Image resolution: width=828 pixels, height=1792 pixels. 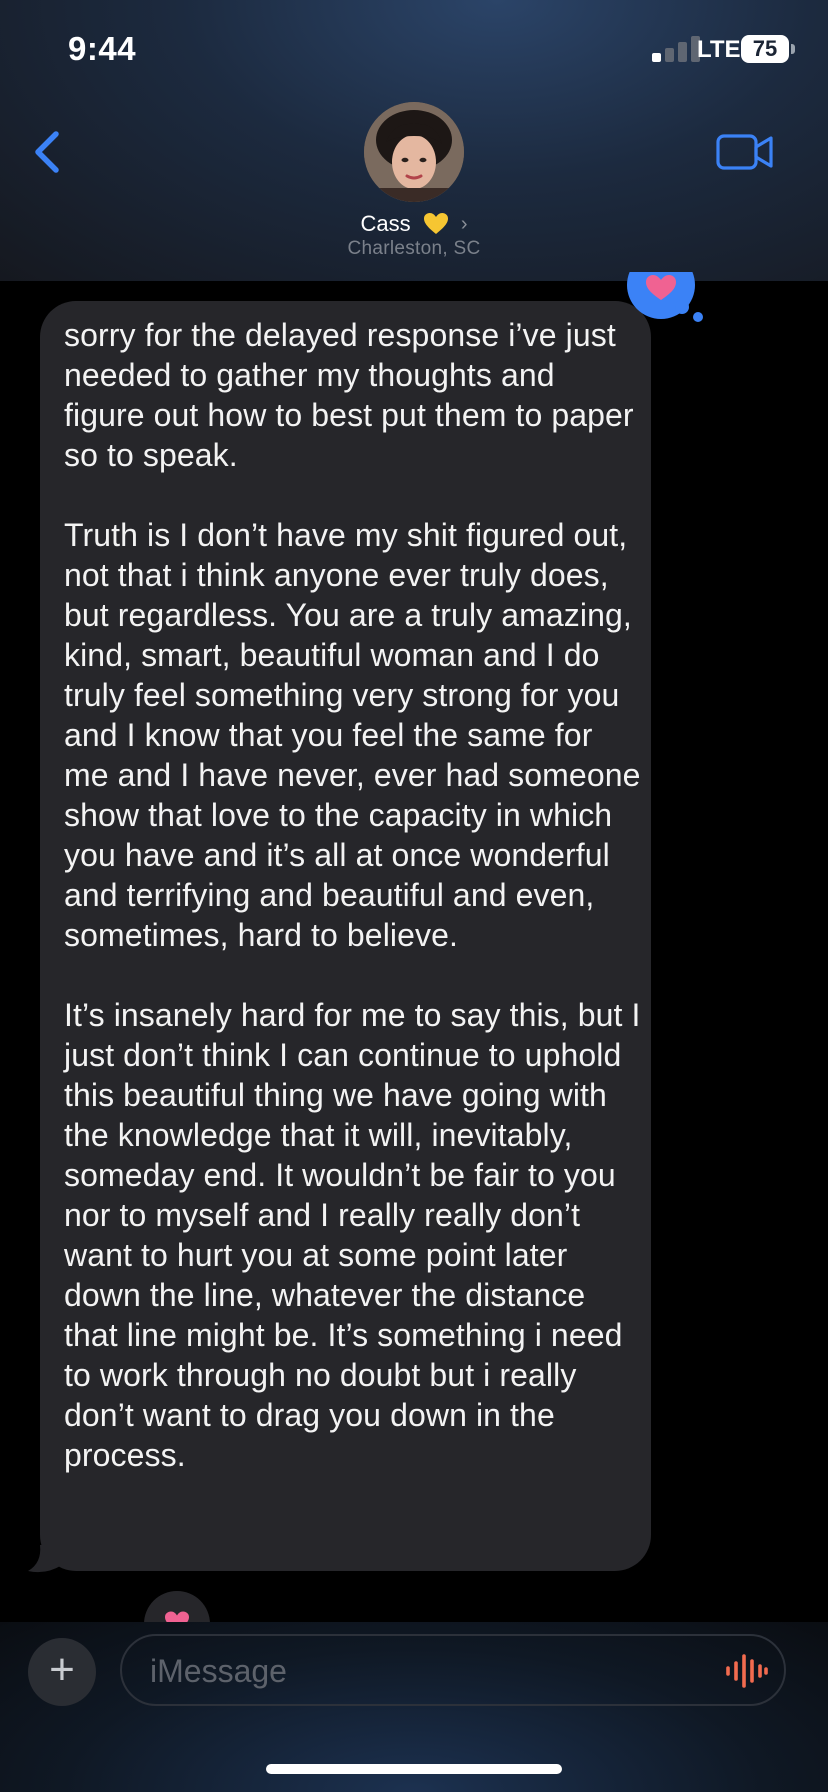 I want to click on video-camera-icon, so click(x=744, y=152).